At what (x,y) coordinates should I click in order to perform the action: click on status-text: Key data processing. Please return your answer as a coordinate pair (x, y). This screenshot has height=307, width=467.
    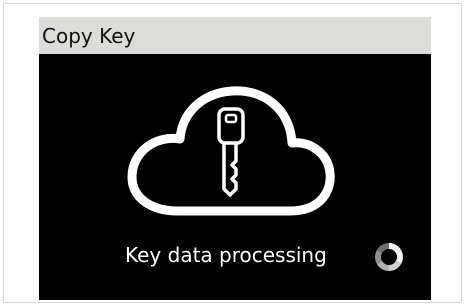
    Looking at the image, I should click on (226, 255).